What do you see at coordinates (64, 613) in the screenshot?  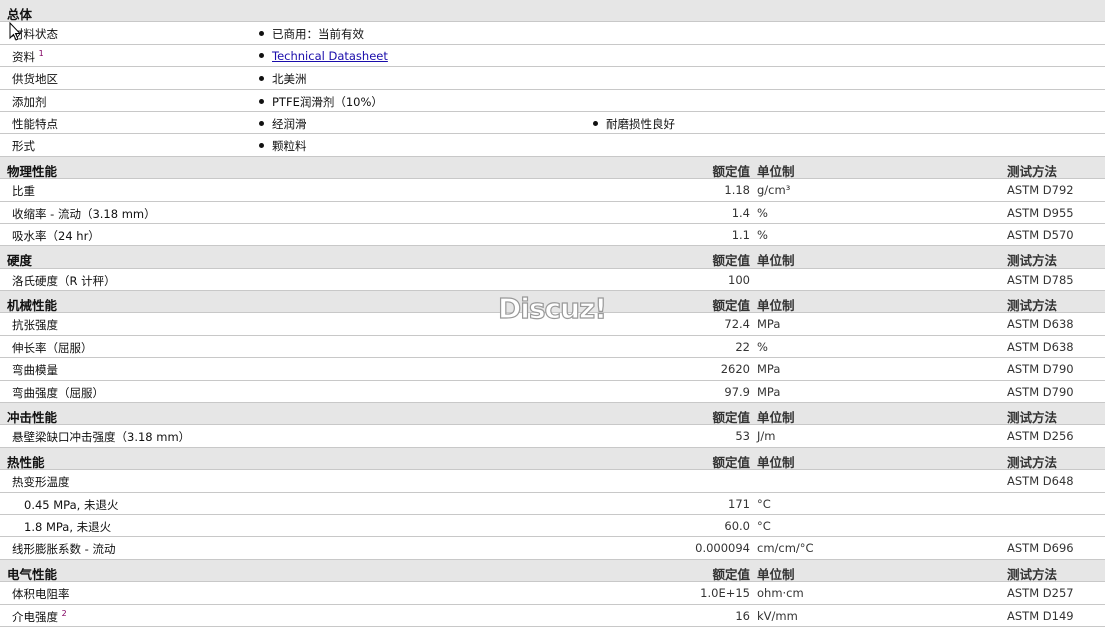 I see `footnote-marker: 2` at bounding box center [64, 613].